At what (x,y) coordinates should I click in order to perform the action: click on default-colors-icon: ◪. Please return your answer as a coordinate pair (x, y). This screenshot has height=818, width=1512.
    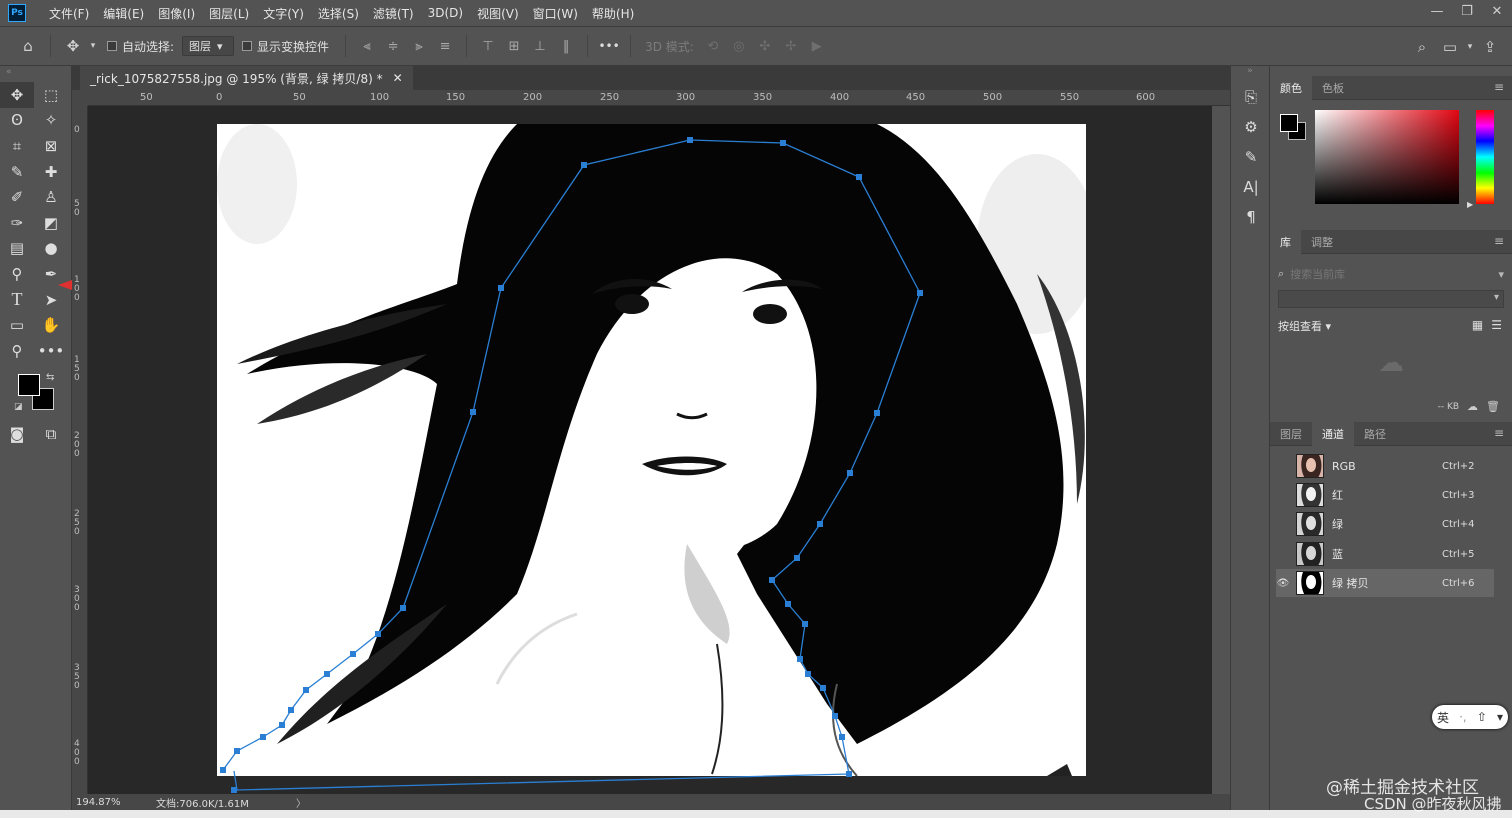
    Looking at the image, I should click on (18, 407).